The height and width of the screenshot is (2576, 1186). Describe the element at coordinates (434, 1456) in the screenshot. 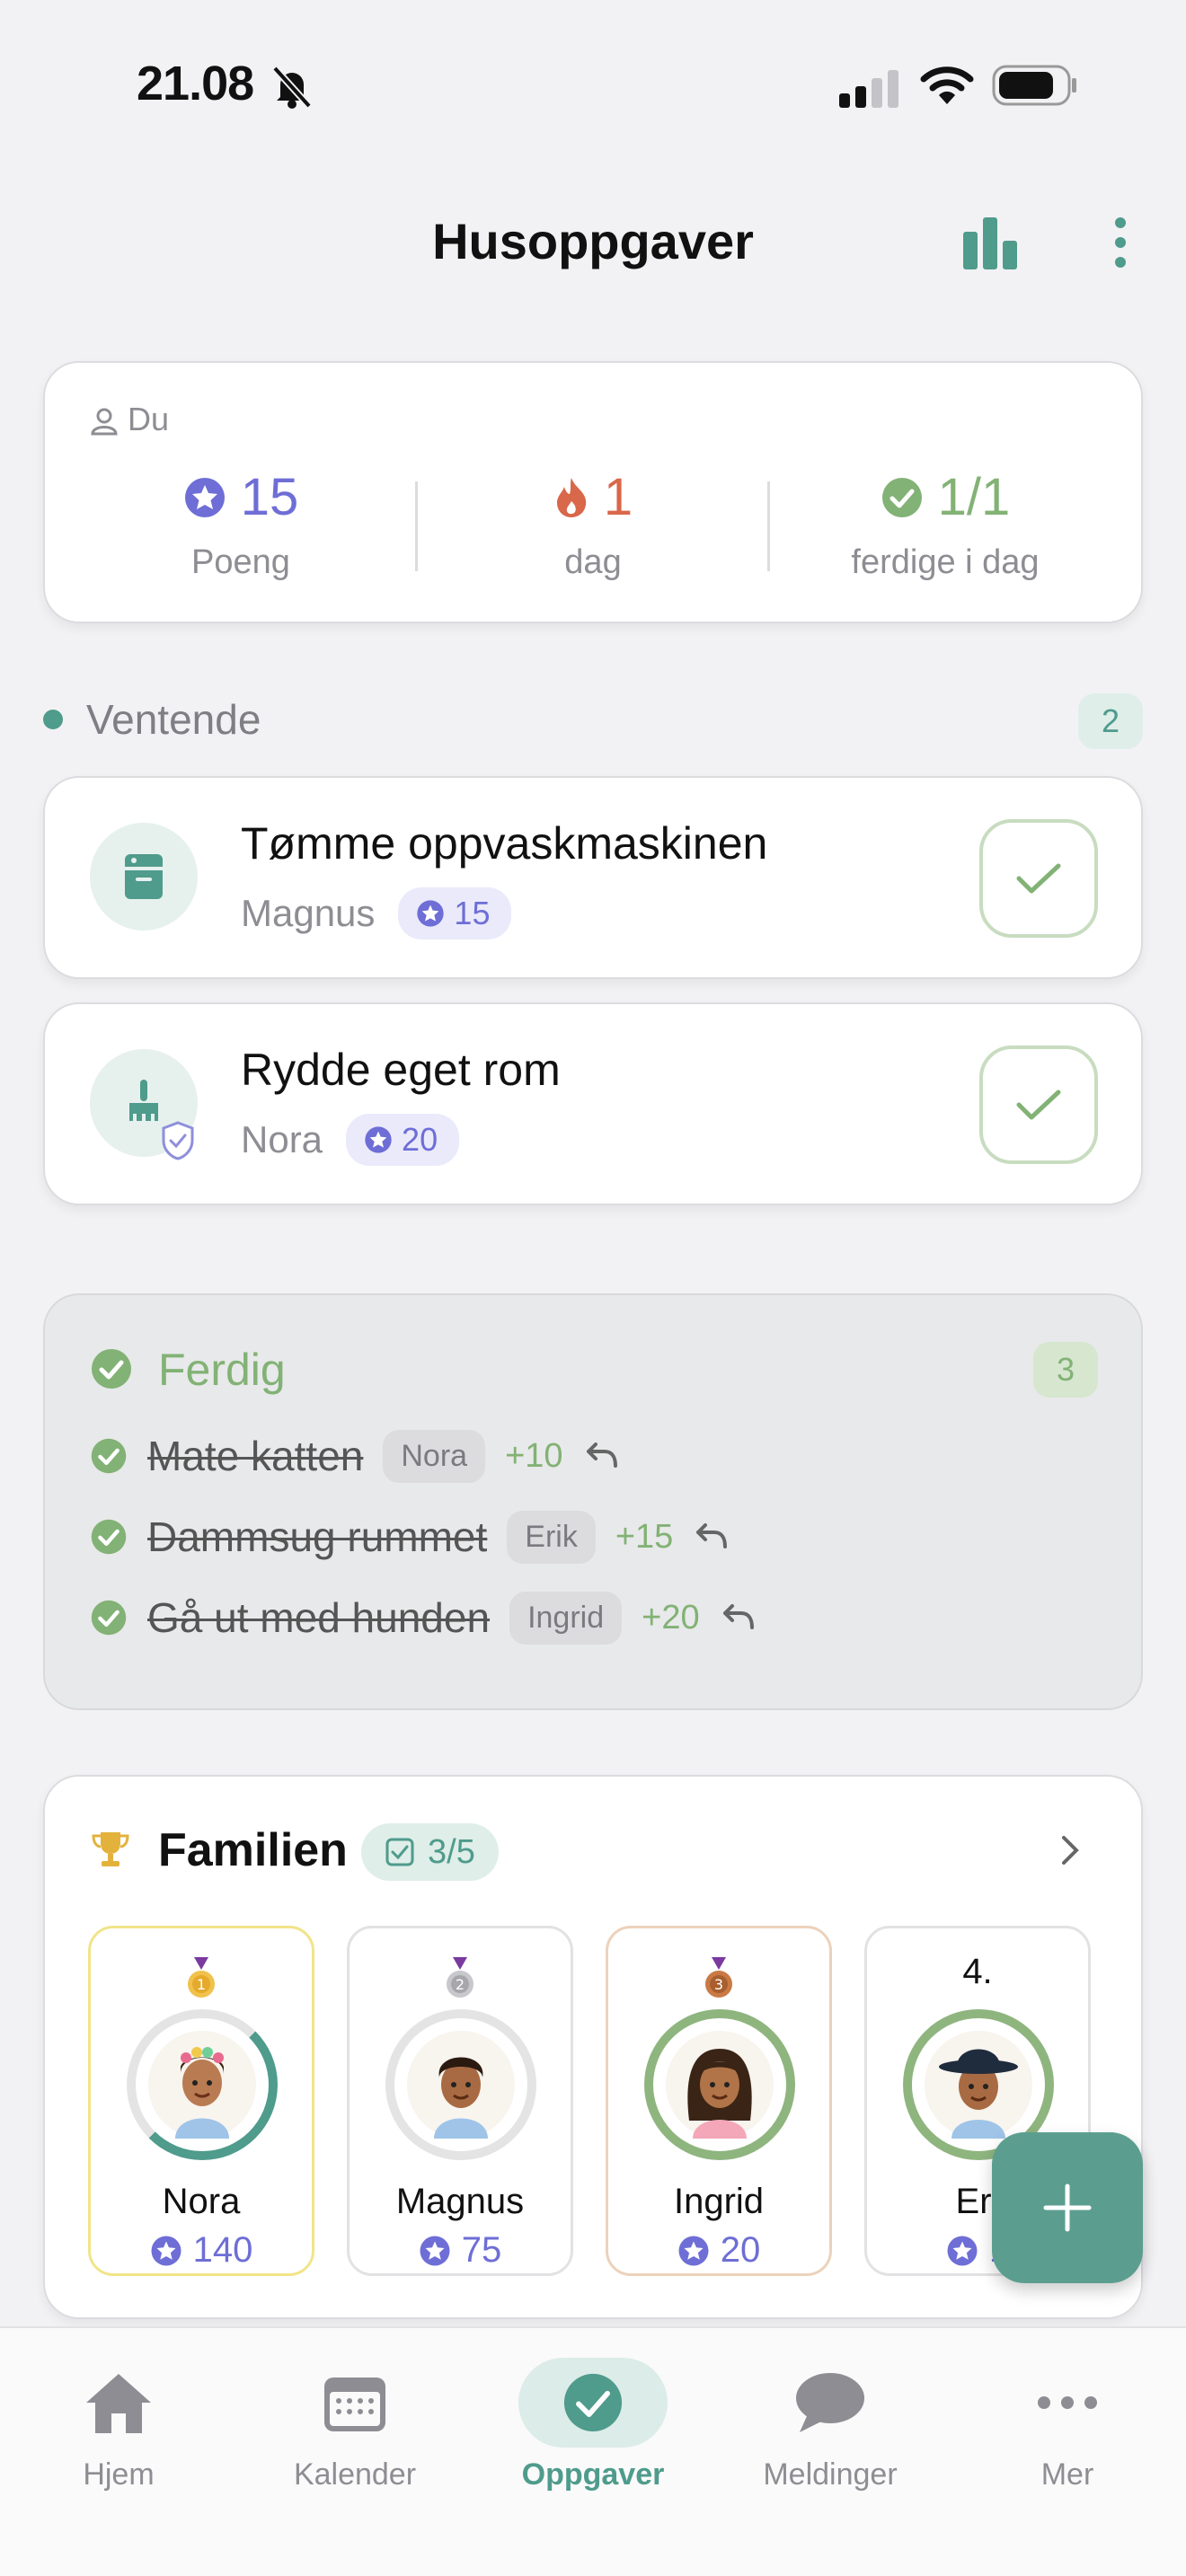

I see `done-task-who: Nora` at that location.